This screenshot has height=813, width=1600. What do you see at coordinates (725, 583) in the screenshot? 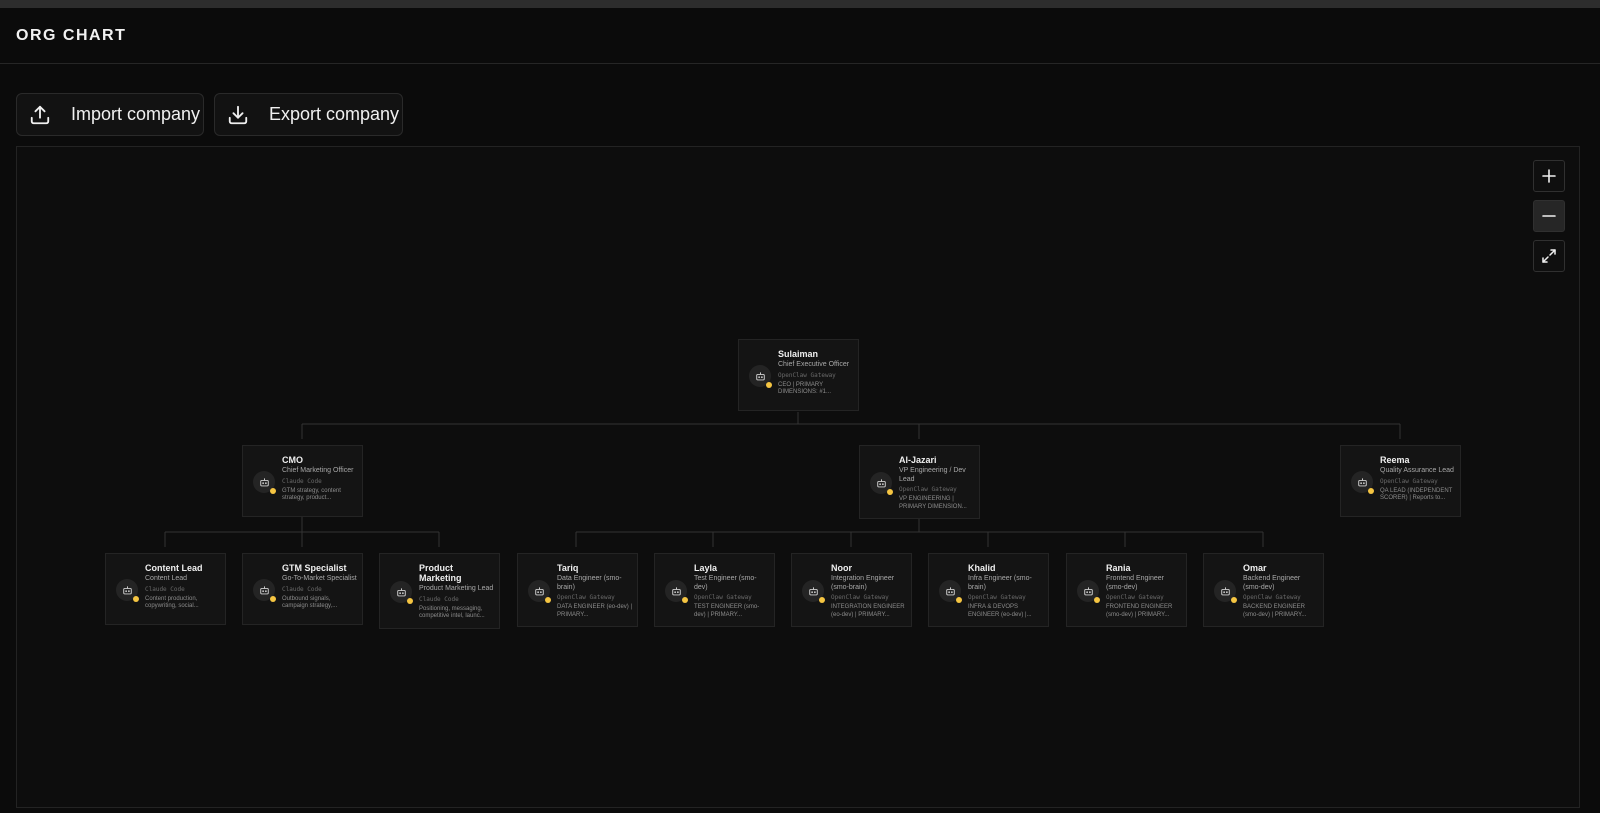
I see `node-role: Test Engineer (smo-dev)` at bounding box center [725, 583].